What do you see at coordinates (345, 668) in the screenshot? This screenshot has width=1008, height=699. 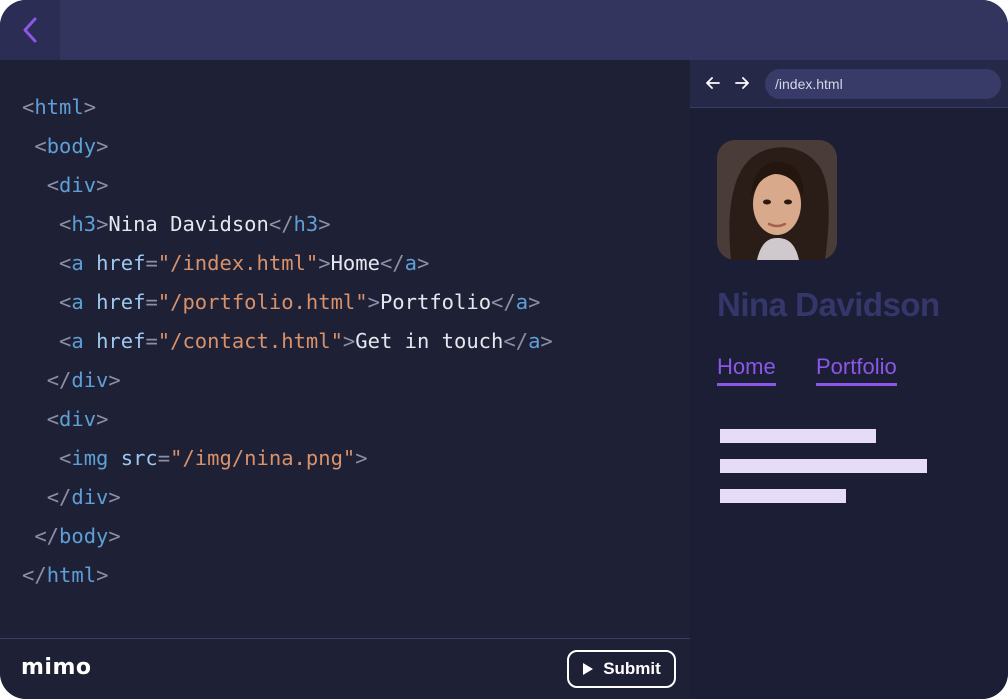 I see `editor-footer: mimo Submit` at bounding box center [345, 668].